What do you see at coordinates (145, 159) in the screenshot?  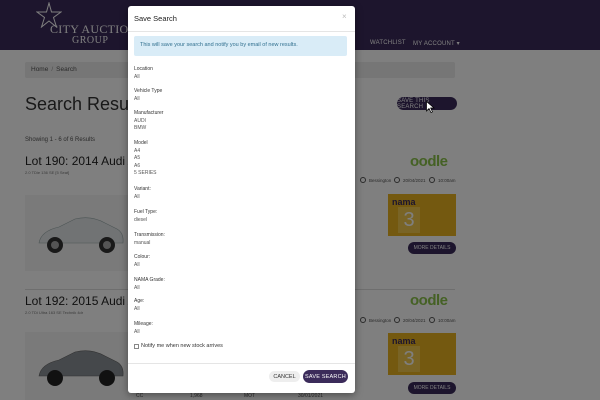 I see `field-model: Model A4 A5 A6 5 SERIES` at bounding box center [145, 159].